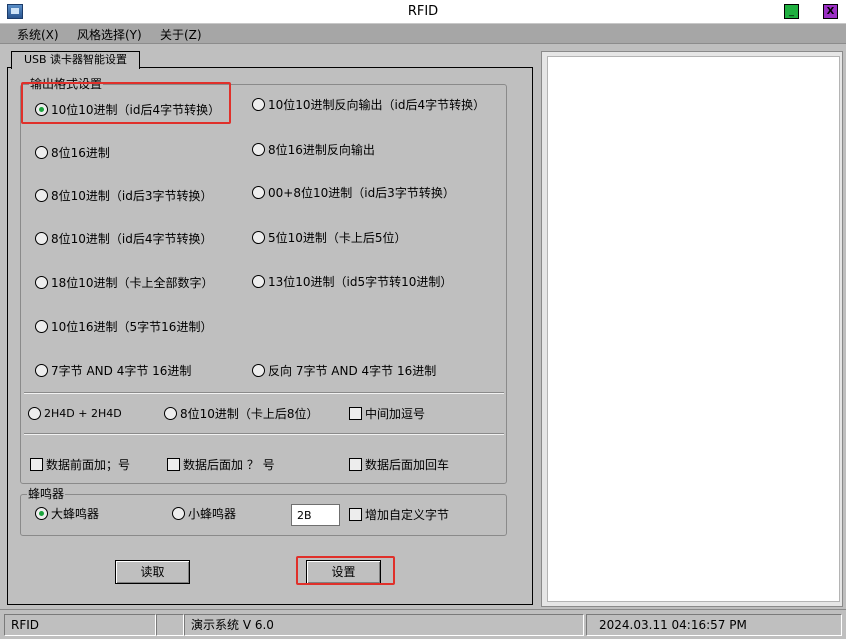  I want to click on checkbox-comma: 中间加逗号, so click(387, 413).